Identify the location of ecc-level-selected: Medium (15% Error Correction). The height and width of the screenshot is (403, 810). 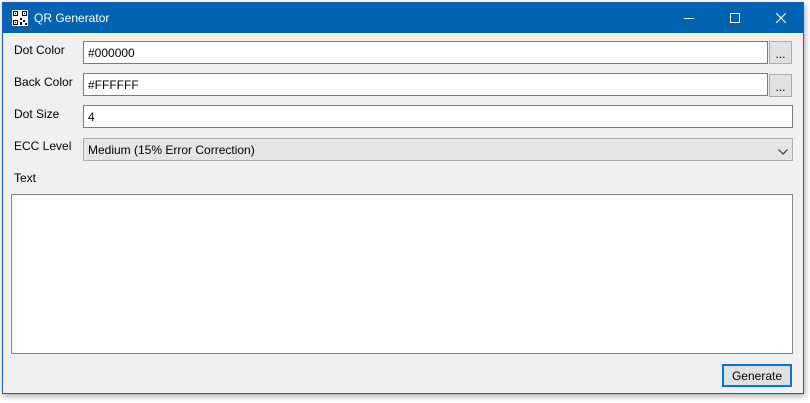
(171, 149).